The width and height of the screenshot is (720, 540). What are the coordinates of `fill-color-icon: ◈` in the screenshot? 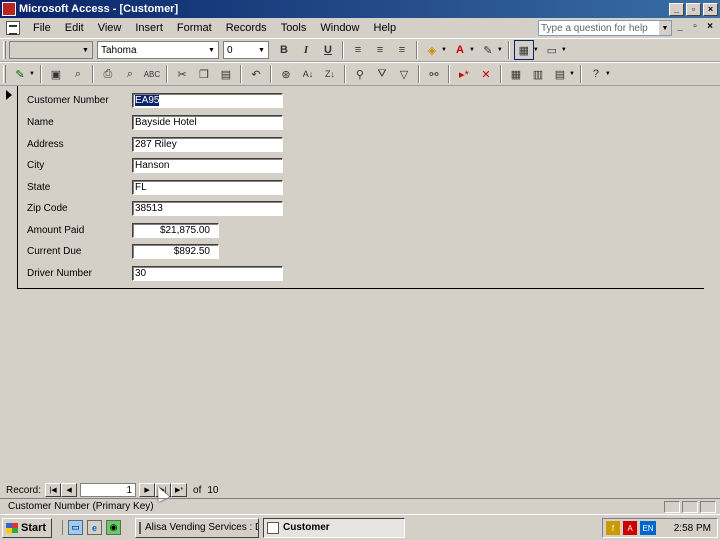 It's located at (432, 50).